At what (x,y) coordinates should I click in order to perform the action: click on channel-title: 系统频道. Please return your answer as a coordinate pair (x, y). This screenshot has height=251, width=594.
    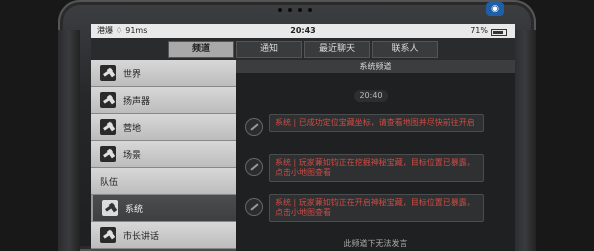
    Looking at the image, I should click on (375, 66).